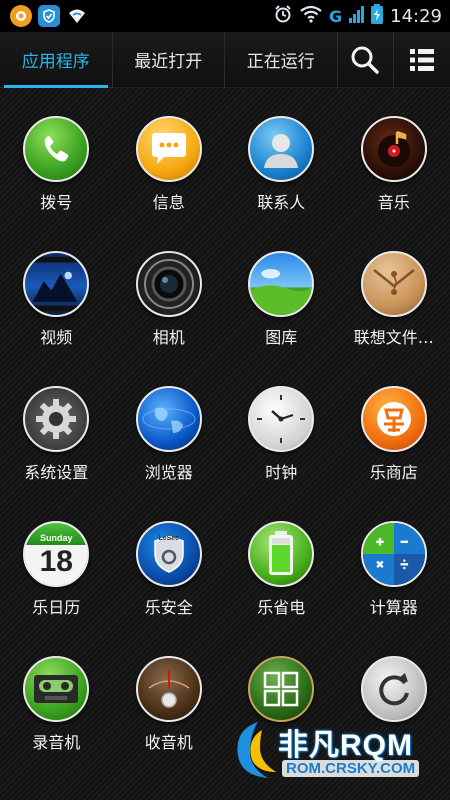  I want to click on battery-icon, so click(377, 16).